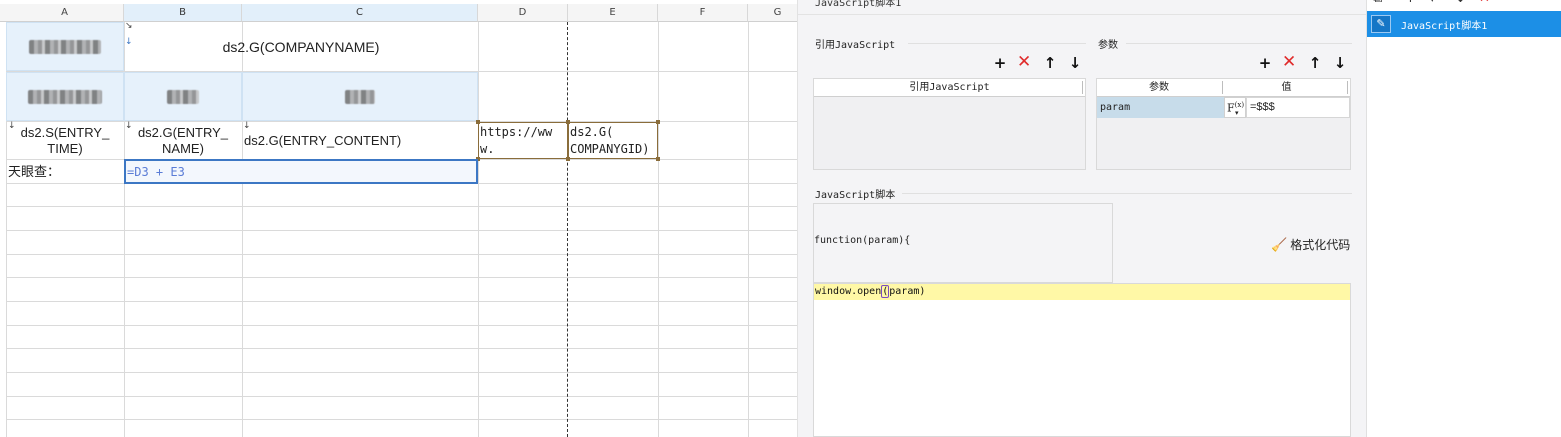 The width and height of the screenshot is (1561, 437). I want to click on fx-icon-superscript: (x), so click(1239, 105).